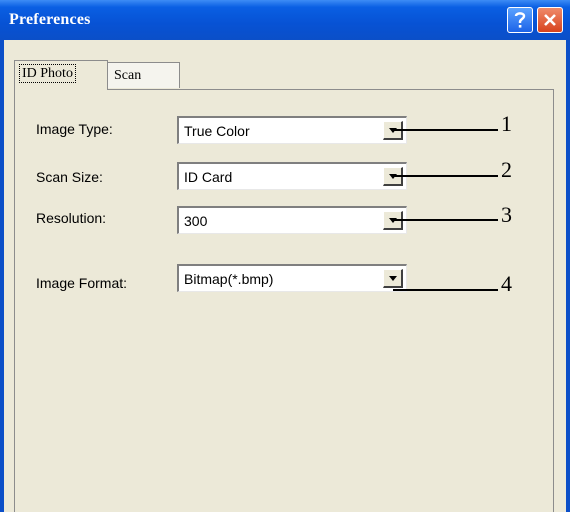 The height and width of the screenshot is (512, 570). What do you see at coordinates (47, 73) in the screenshot?
I see `tab-id-photo-label: ID Photo` at bounding box center [47, 73].